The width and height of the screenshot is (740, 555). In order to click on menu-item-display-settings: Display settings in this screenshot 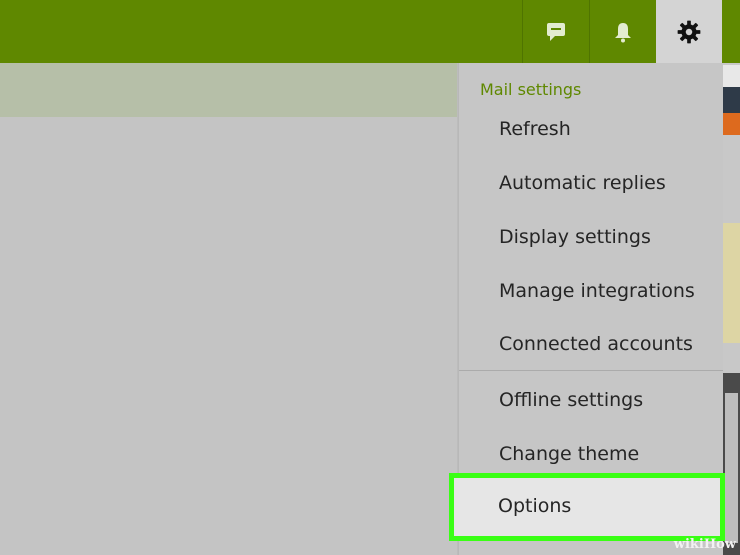, I will do `click(575, 237)`.